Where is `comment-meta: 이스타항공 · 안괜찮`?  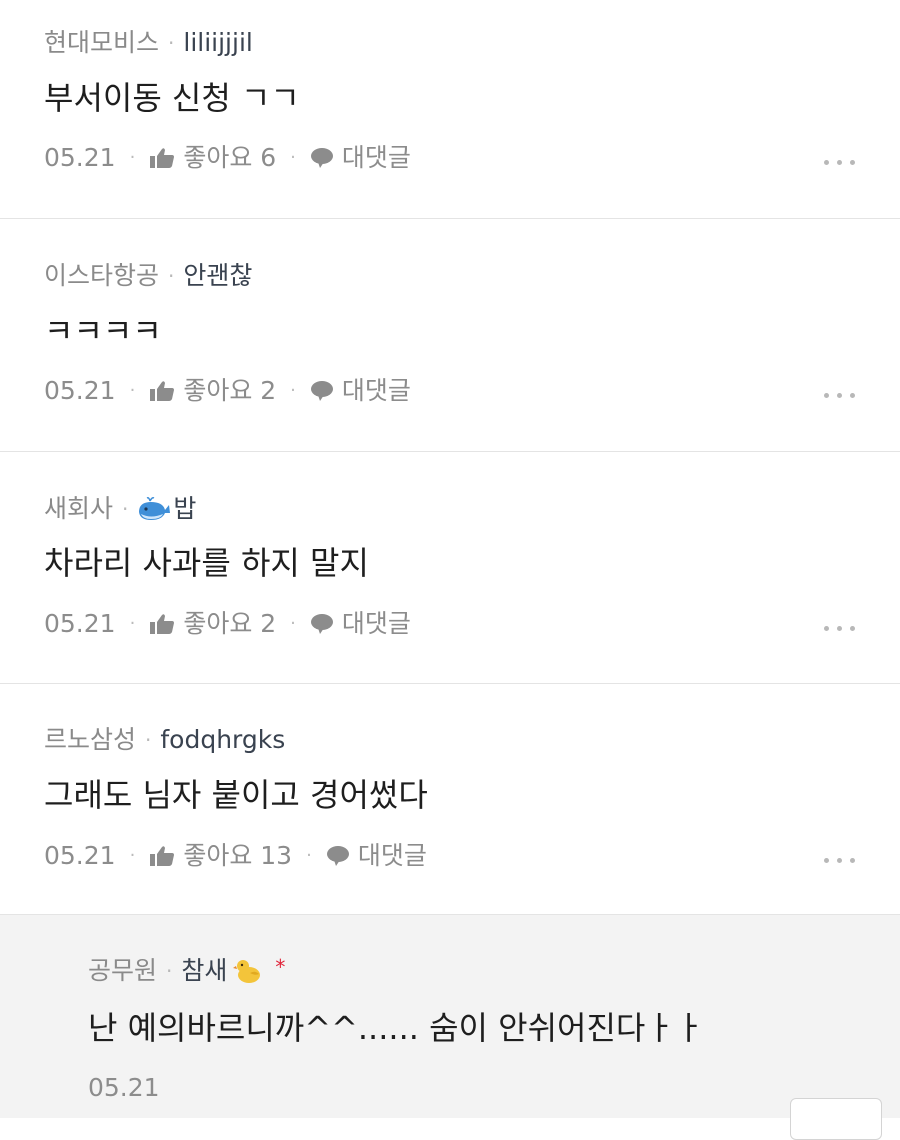 comment-meta: 이스타항공 · 안괜찮 is located at coordinates (148, 276).